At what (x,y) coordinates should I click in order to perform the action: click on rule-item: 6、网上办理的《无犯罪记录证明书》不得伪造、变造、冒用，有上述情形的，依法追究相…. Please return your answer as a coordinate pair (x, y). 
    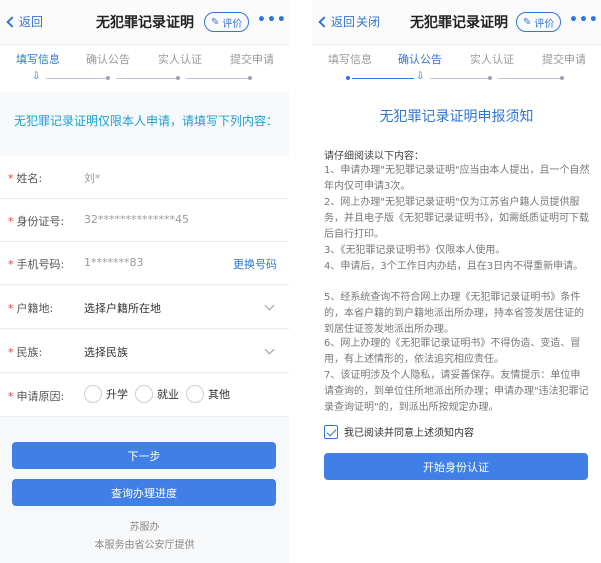
    Looking at the image, I should click on (452, 351).